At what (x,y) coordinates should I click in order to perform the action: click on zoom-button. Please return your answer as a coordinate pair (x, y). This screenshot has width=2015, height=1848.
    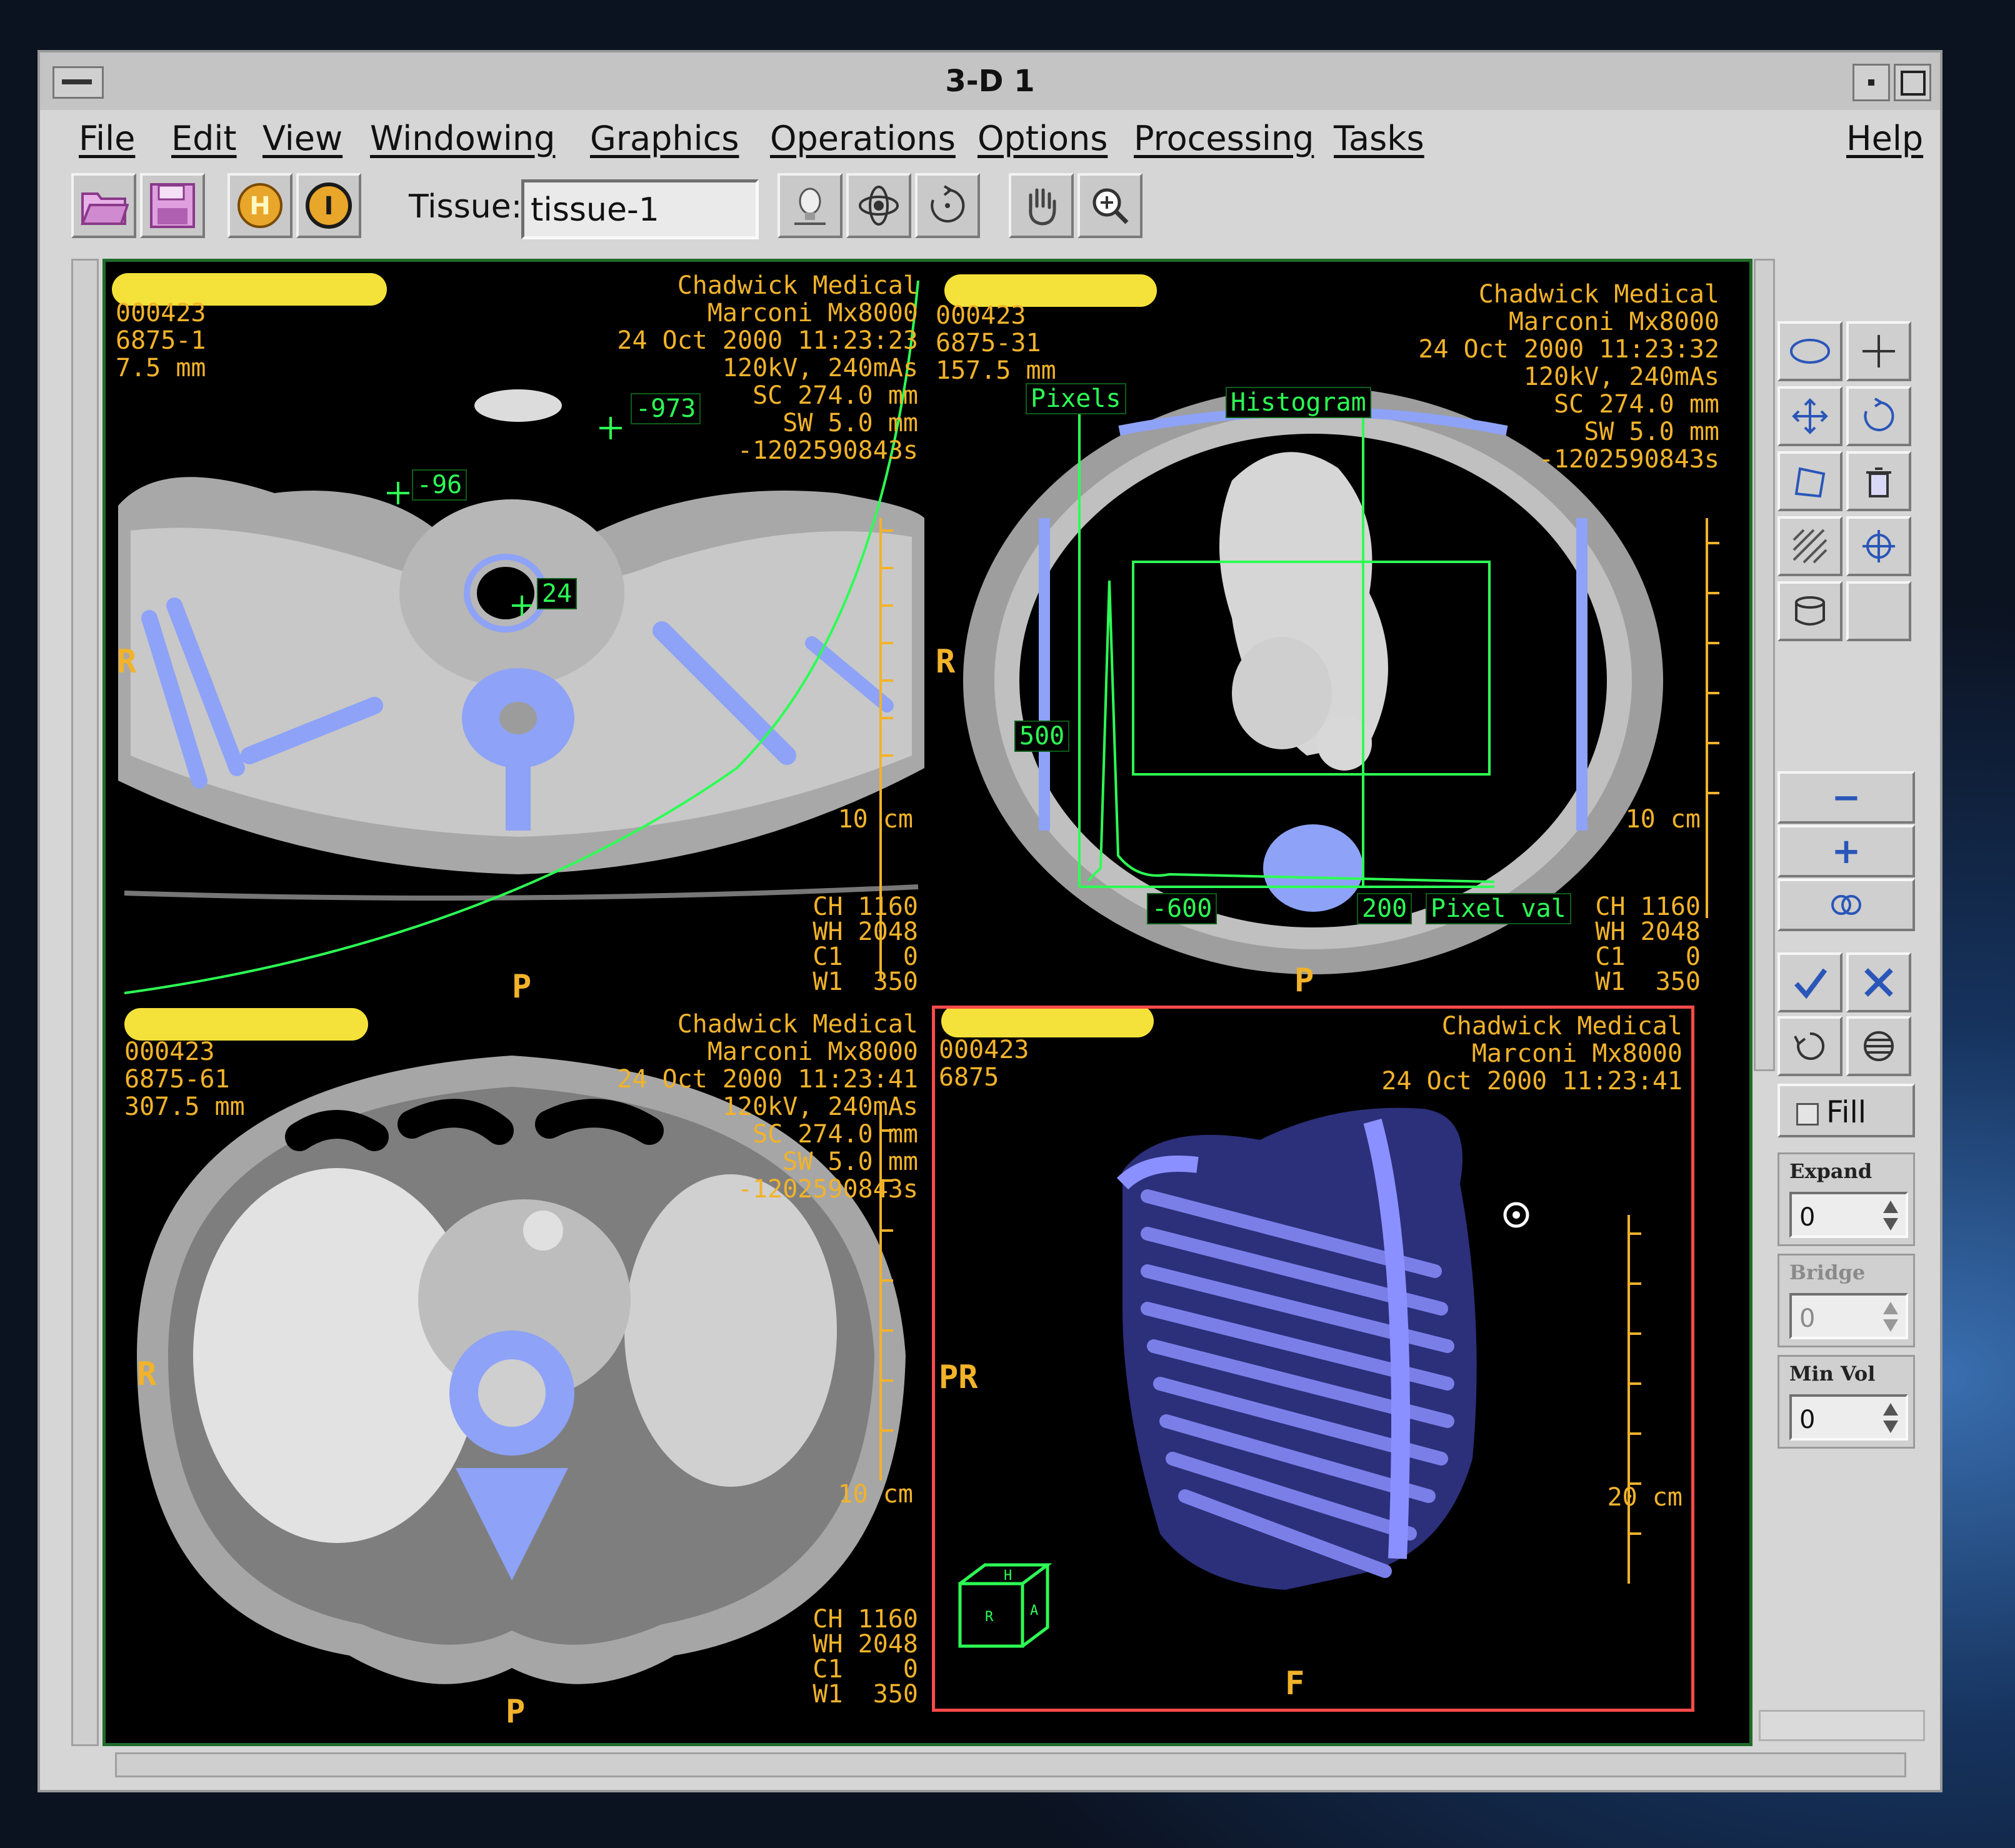
    Looking at the image, I should click on (1110, 205).